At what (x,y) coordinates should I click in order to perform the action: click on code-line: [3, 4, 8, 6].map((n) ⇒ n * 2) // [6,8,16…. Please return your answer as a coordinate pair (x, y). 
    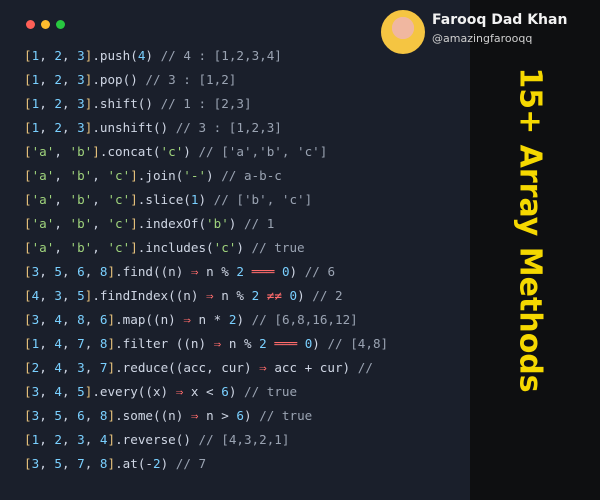
    Looking at the image, I should click on (191, 319).